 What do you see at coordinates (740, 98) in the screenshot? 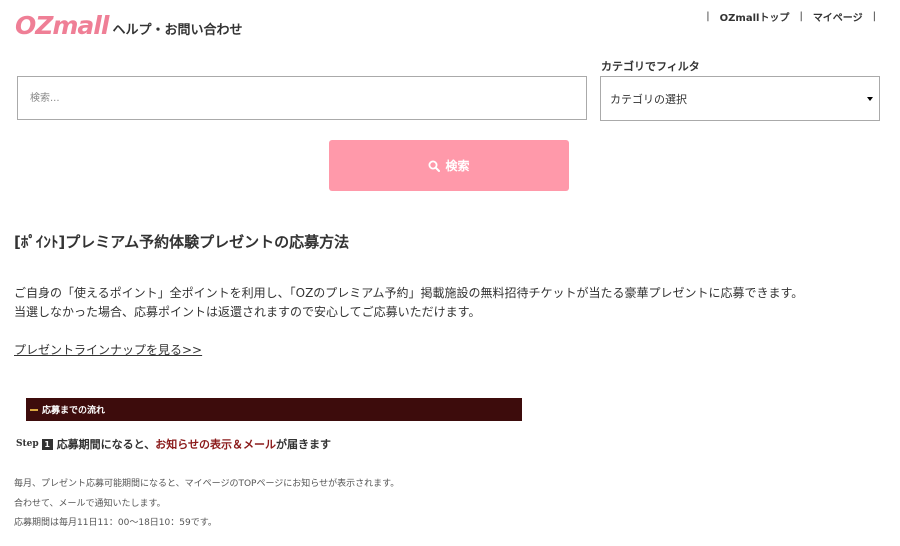
I see `category-select: カテゴリの選択` at bounding box center [740, 98].